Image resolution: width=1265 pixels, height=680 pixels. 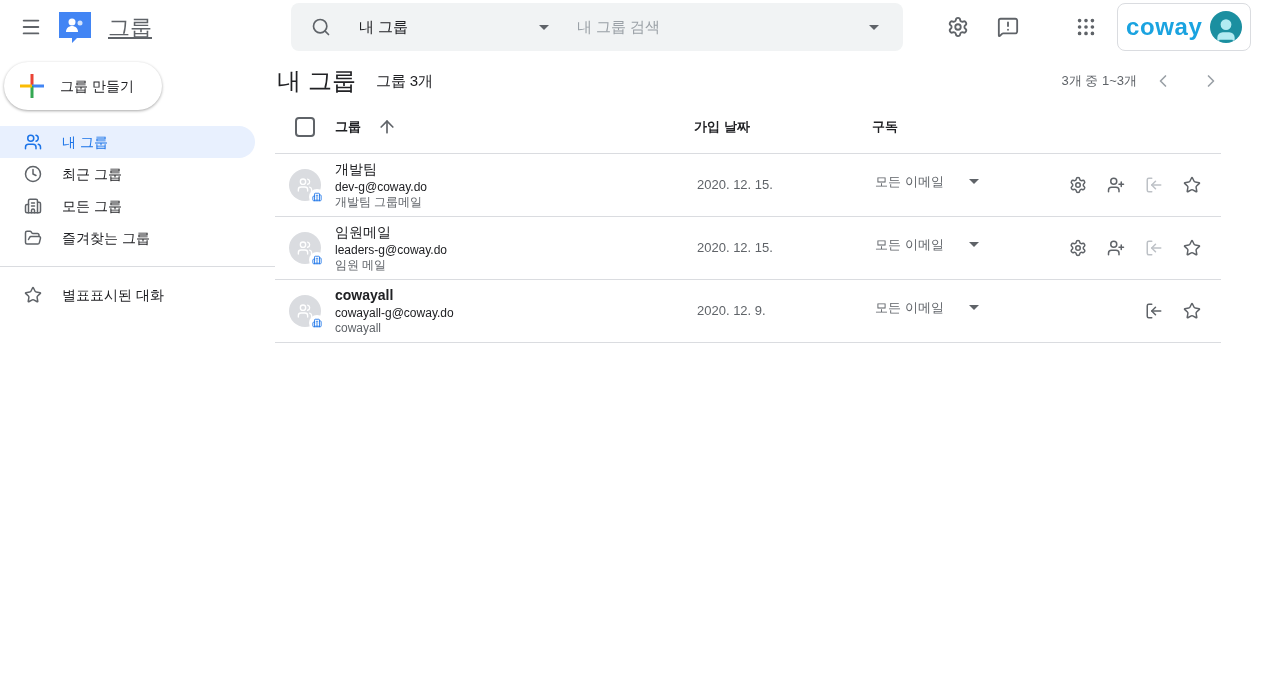 I want to click on group-row: 개발팀 dev-g@coway.do 개발팀 그룹메일 2020. 12. 15. 모든 이메일, so click(x=748, y=185).